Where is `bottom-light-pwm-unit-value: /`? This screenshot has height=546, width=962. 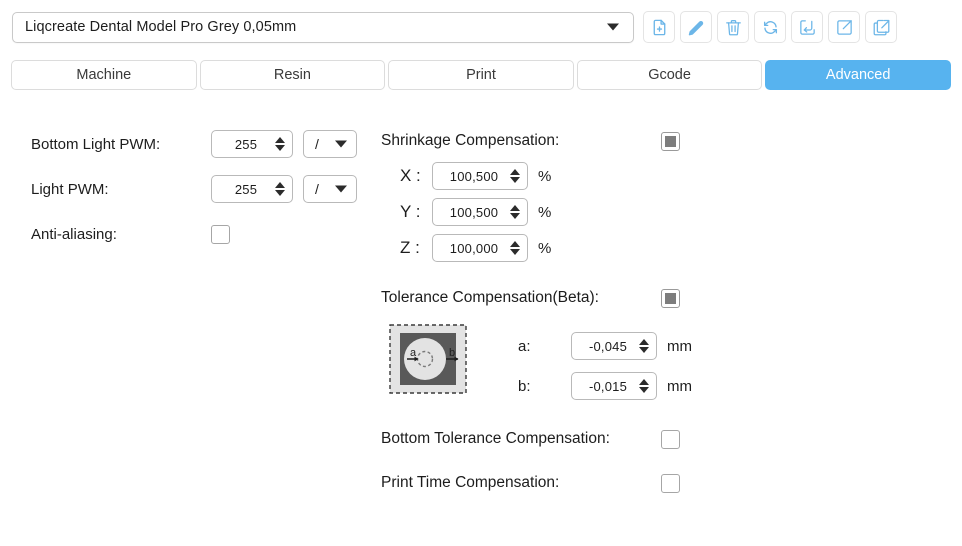
bottom-light-pwm-unit-value: / is located at coordinates (317, 144).